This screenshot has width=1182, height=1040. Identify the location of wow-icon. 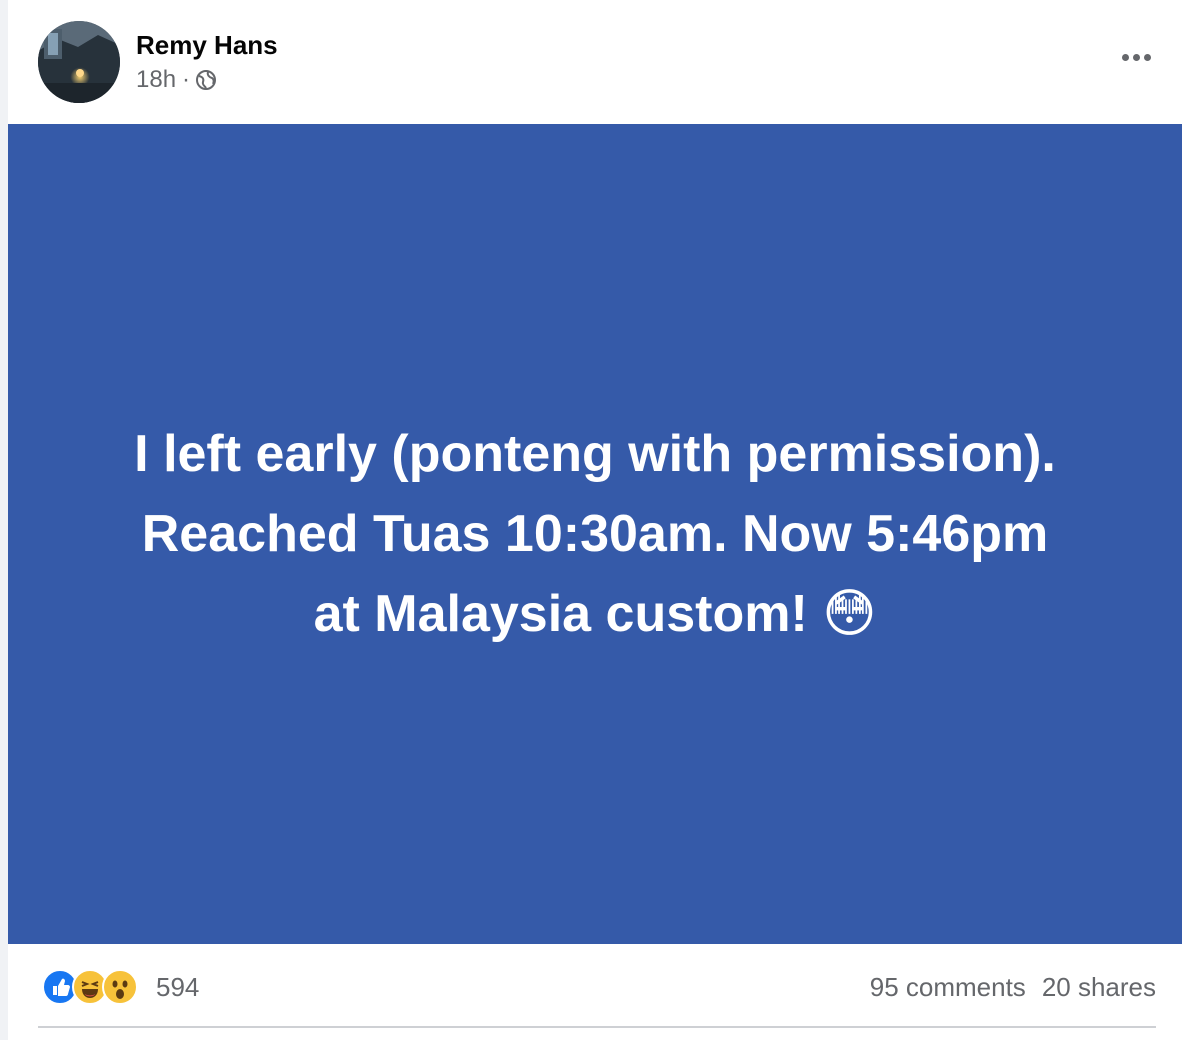
(120, 987).